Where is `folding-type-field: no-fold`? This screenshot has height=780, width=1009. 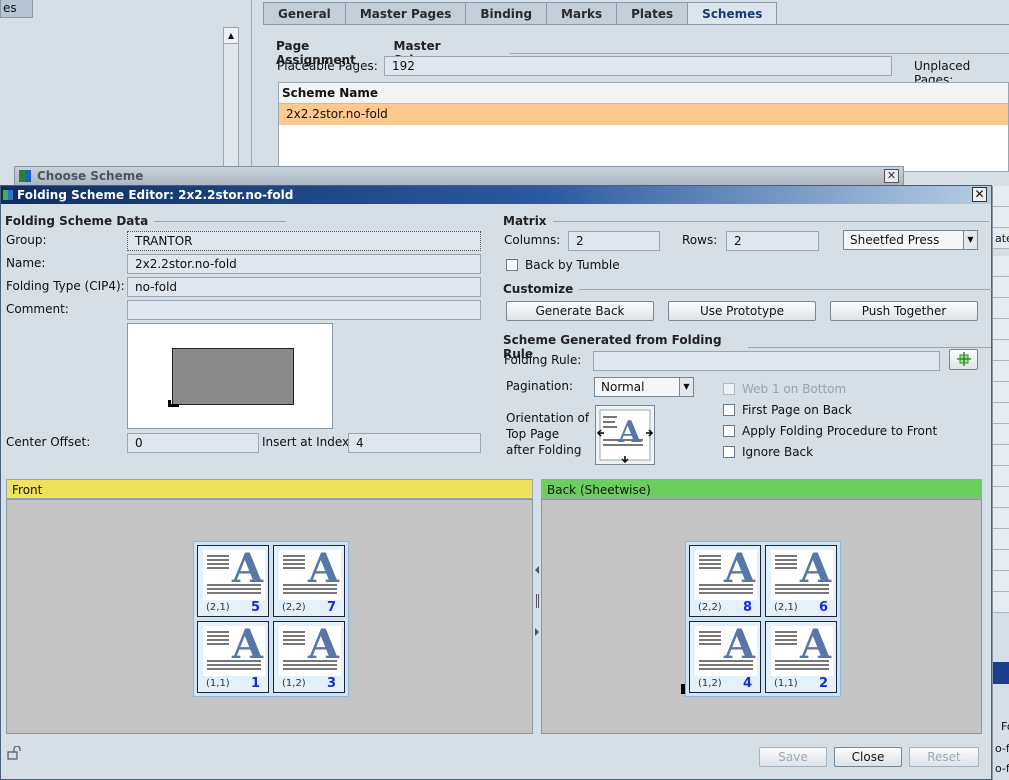
folding-type-field: no-fold is located at coordinates (304, 287).